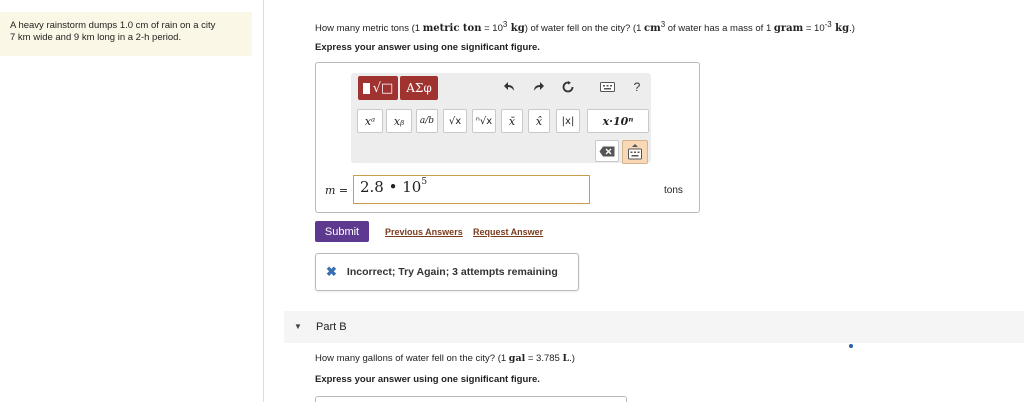  What do you see at coordinates (618, 121) in the screenshot?
I see `scientific-notation-button: x·10ⁿ` at bounding box center [618, 121].